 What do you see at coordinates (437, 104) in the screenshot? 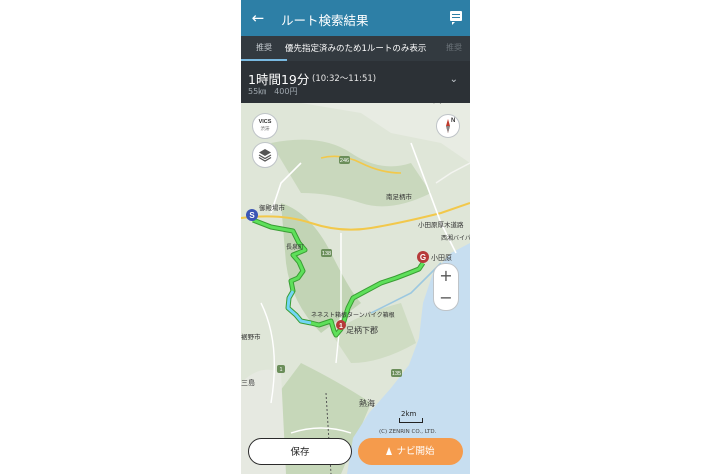
I see `map-label-hiratsuka: 平塚` at bounding box center [437, 104].